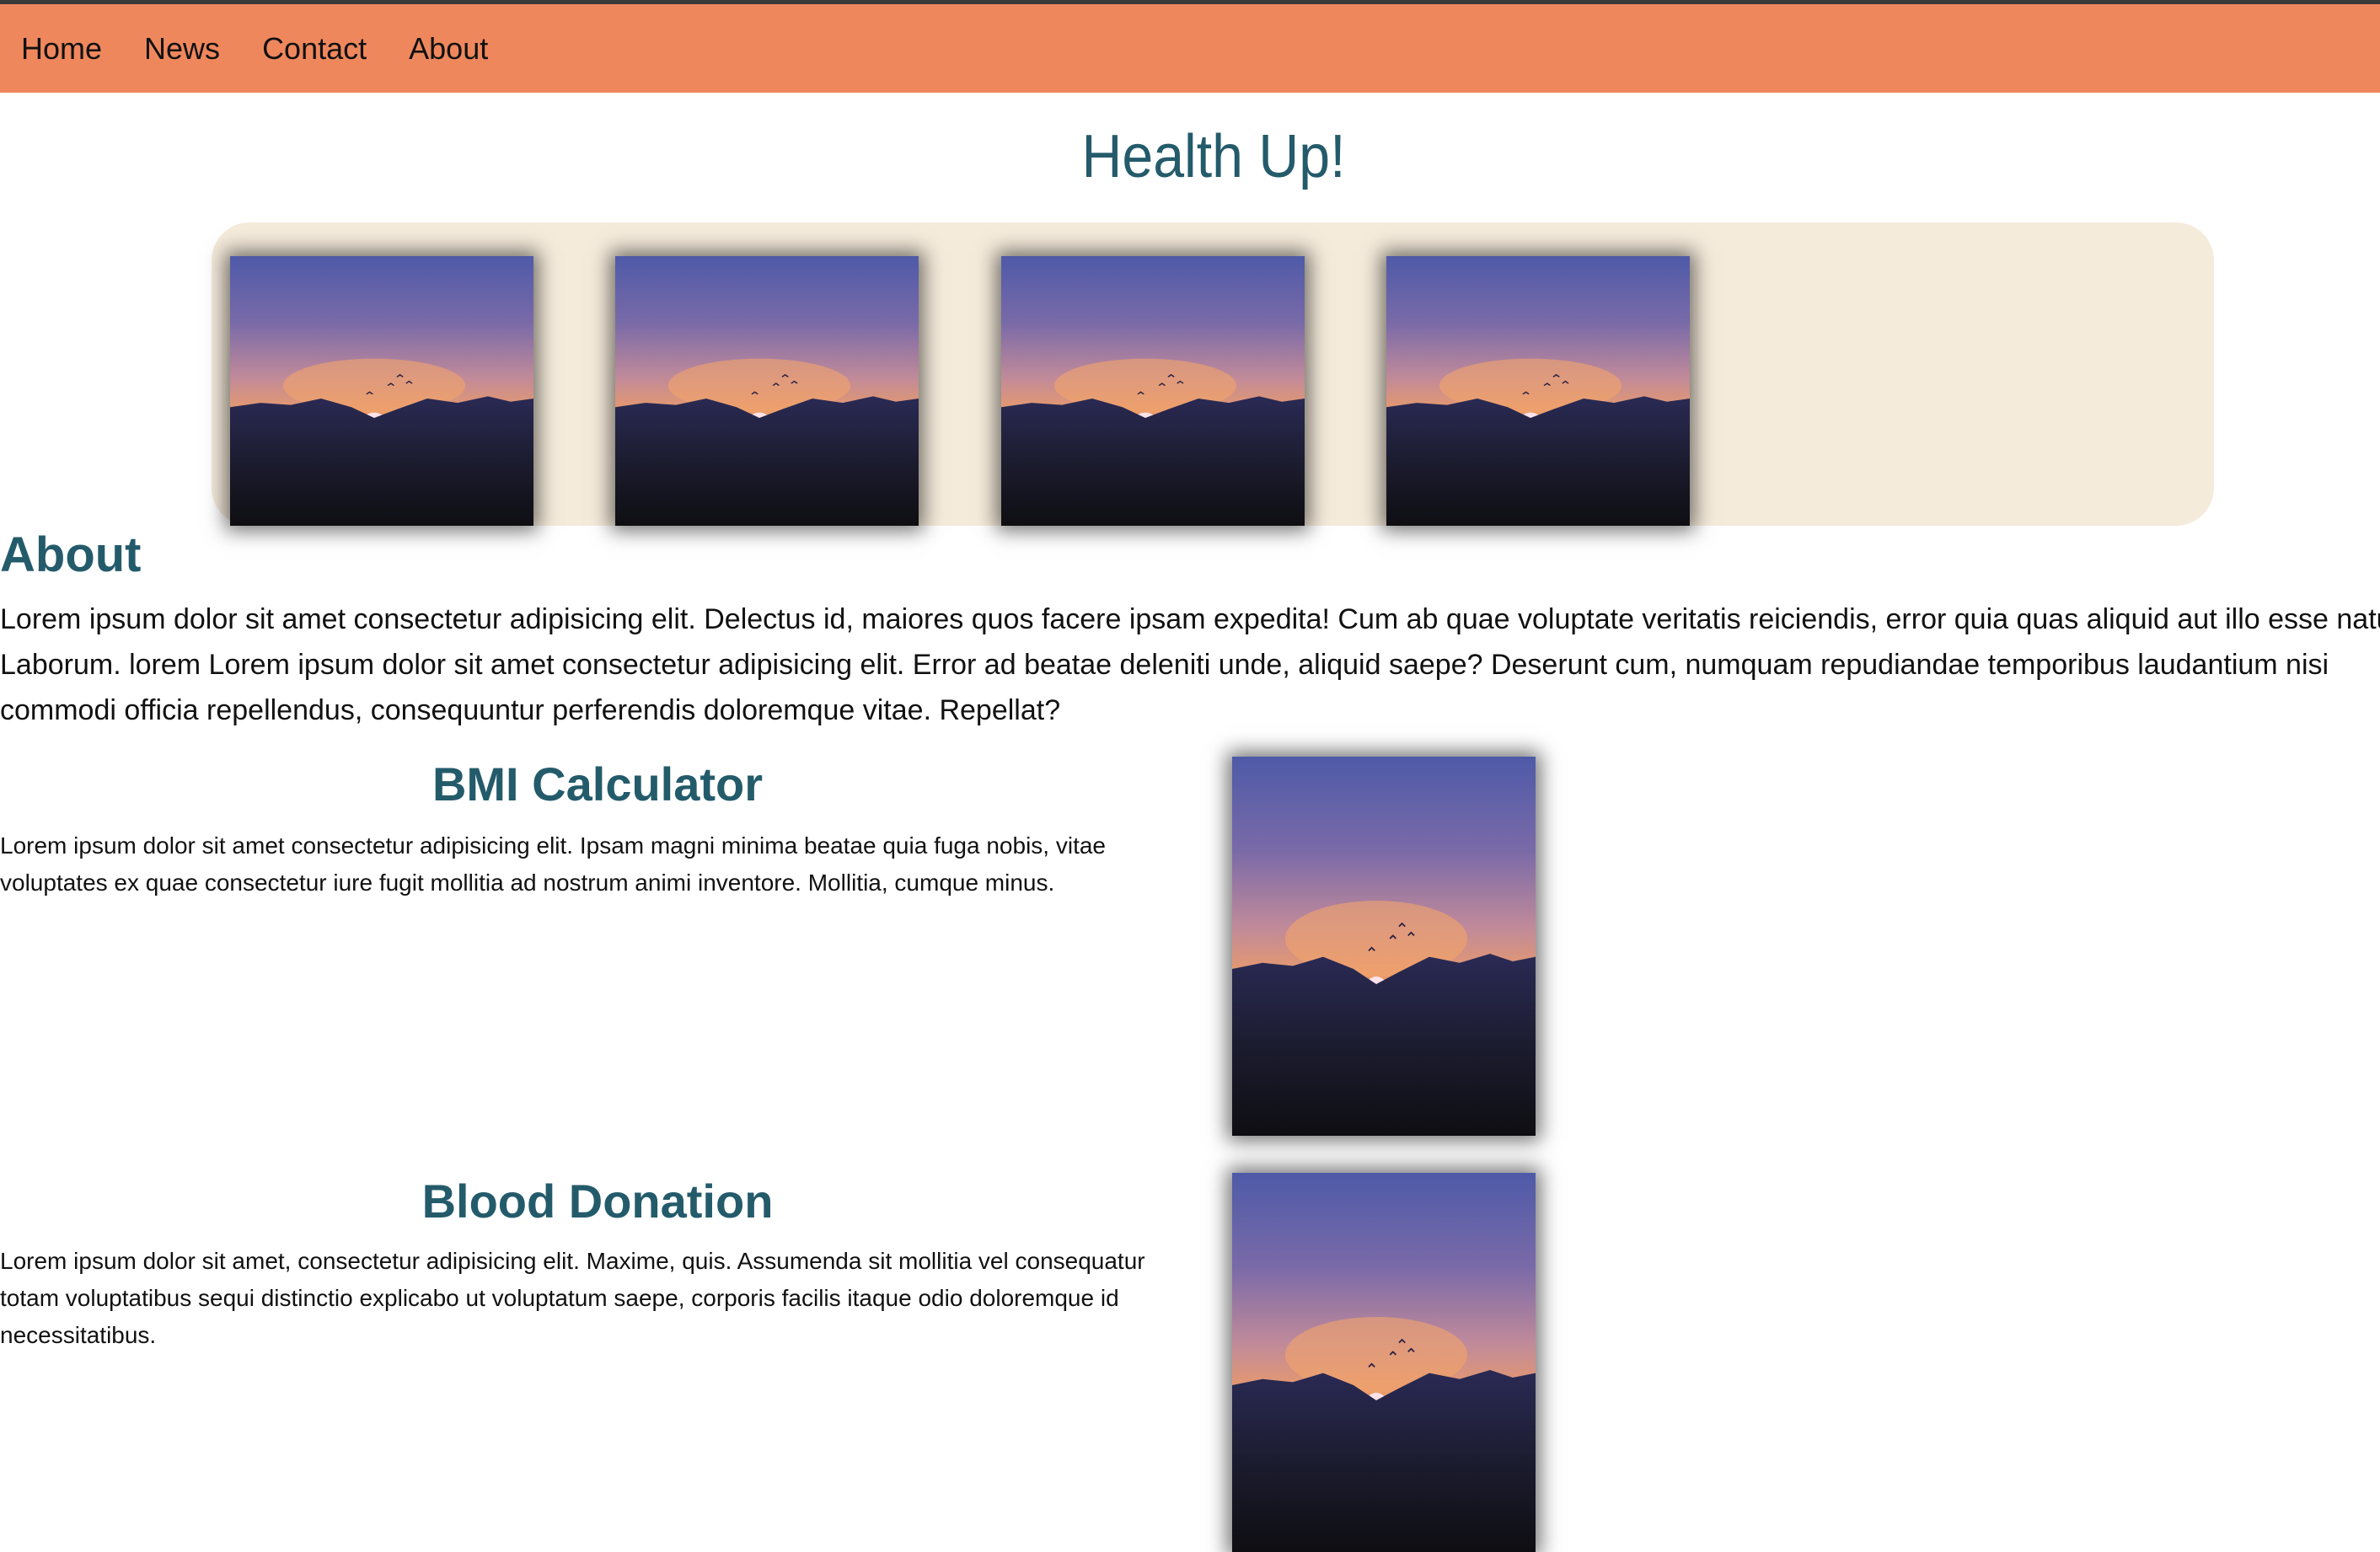 Image resolution: width=2380 pixels, height=1552 pixels. I want to click on nav-contact-link: Contact, so click(314, 49).